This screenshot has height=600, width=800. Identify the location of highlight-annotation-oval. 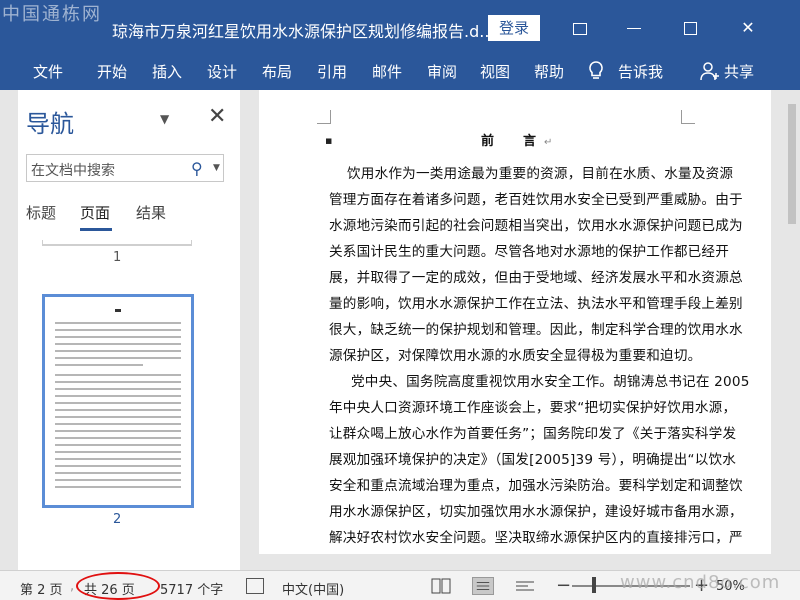
(118, 586).